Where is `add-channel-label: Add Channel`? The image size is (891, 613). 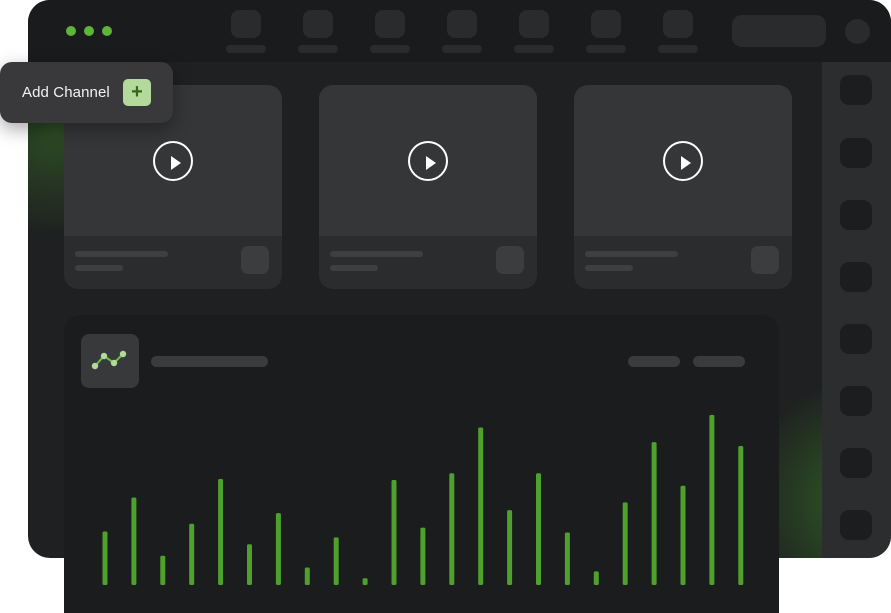
add-channel-label: Add Channel is located at coordinates (66, 92).